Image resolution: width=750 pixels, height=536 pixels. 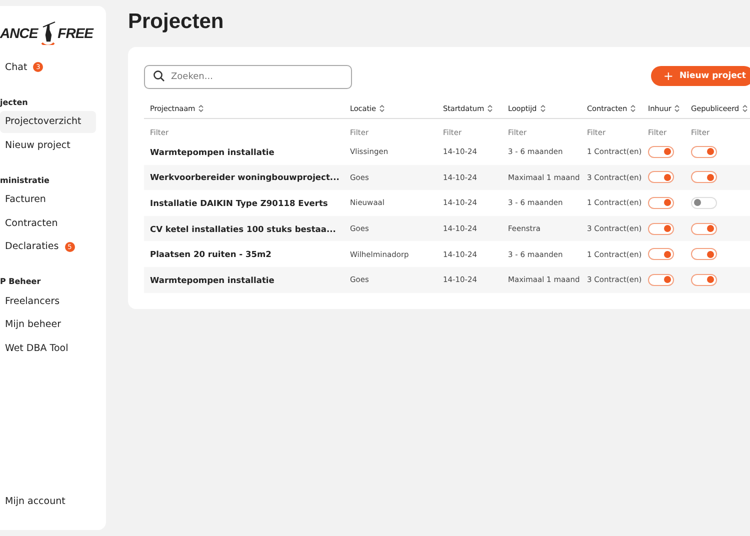 What do you see at coordinates (239, 203) in the screenshot?
I see `project-name: Installatie DAIKIN Type Z90118 Everts` at bounding box center [239, 203].